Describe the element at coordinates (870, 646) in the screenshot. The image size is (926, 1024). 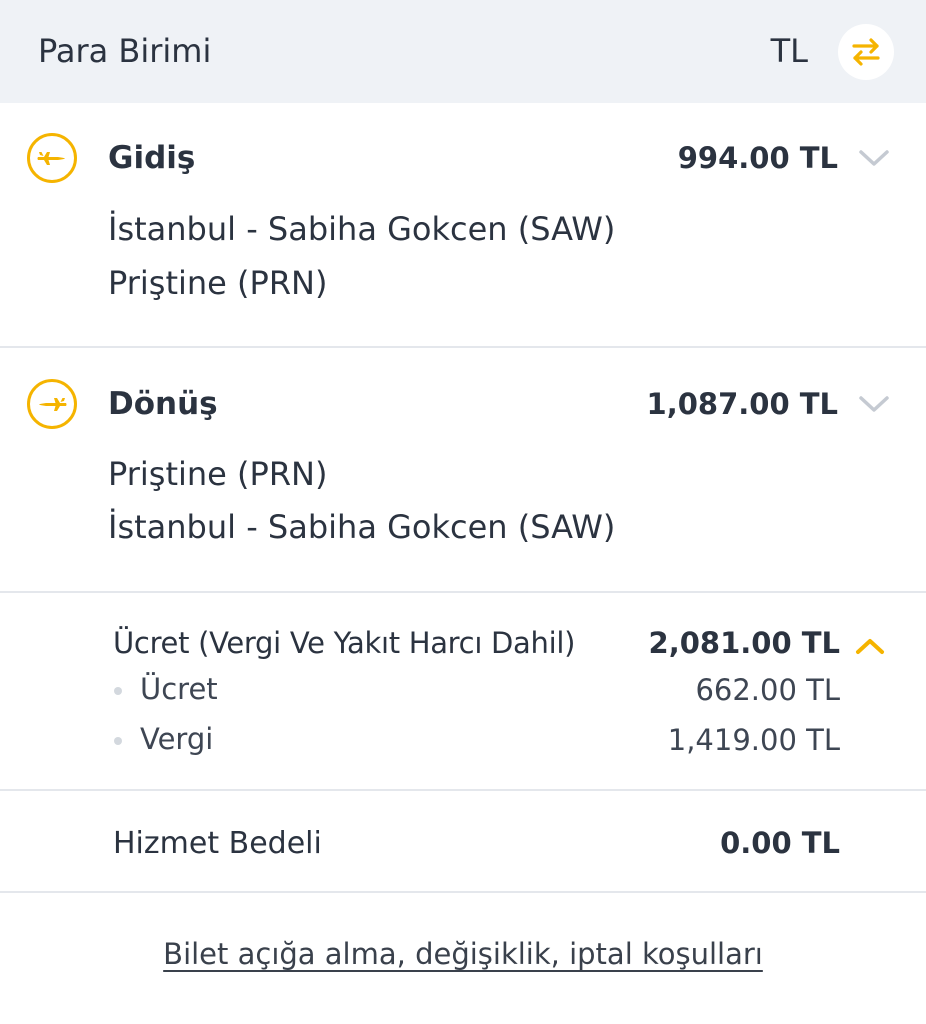
I see `chevron-up-icon` at that location.